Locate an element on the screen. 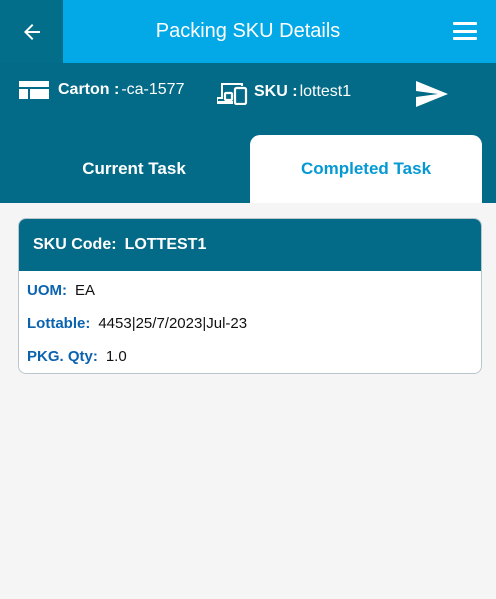 Image resolution: width=496 pixels, height=599 pixels. page-title: Packing SKU Details is located at coordinates (248, 31).